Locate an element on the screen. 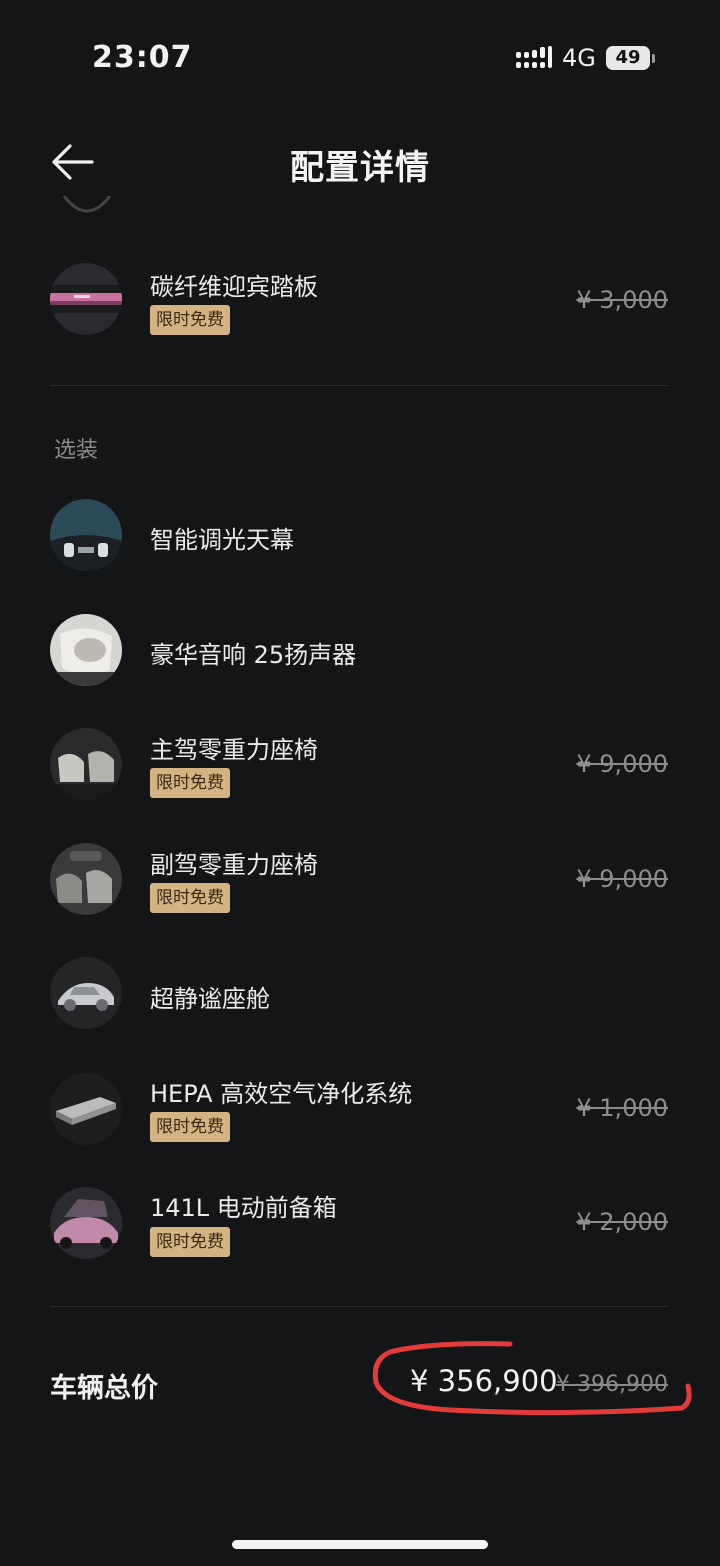  item-thumbnail-quiet-cabin is located at coordinates (86, 993).